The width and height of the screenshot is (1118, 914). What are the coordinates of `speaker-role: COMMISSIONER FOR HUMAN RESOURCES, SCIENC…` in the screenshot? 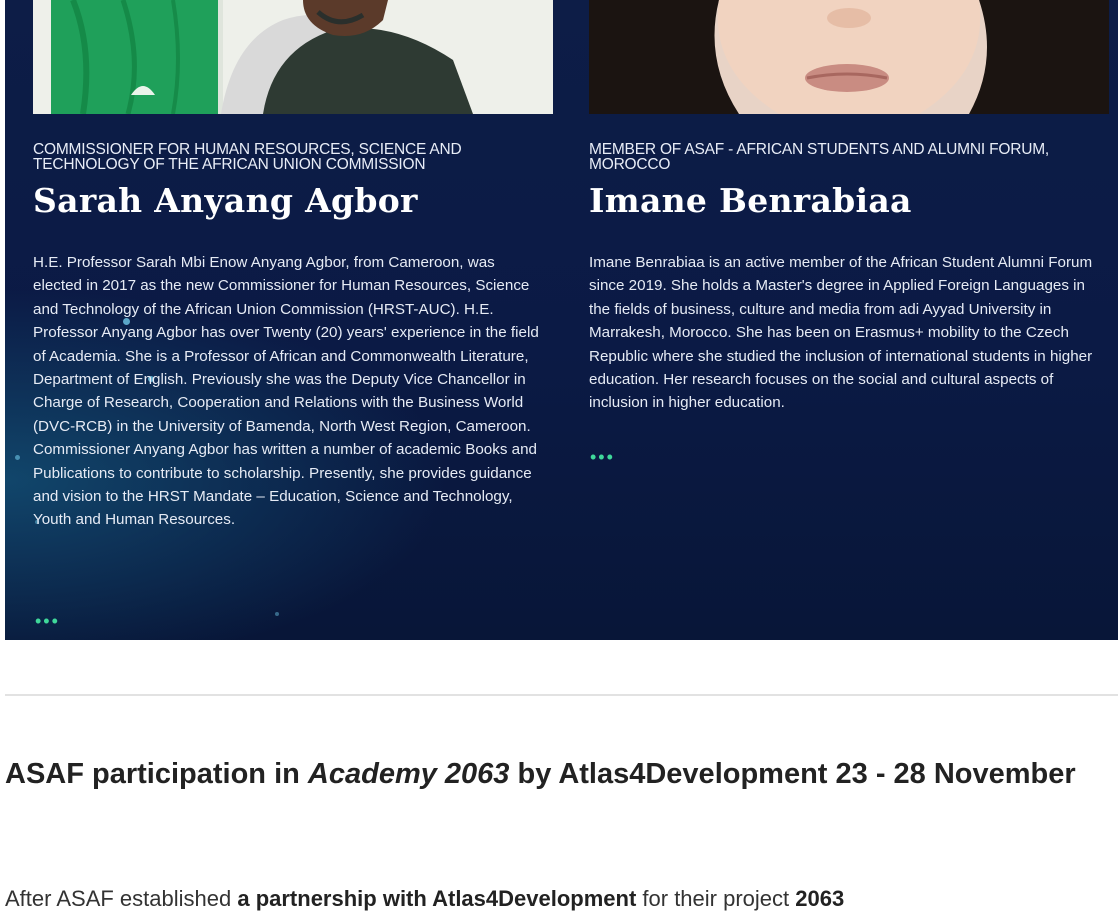 It's located at (247, 157).